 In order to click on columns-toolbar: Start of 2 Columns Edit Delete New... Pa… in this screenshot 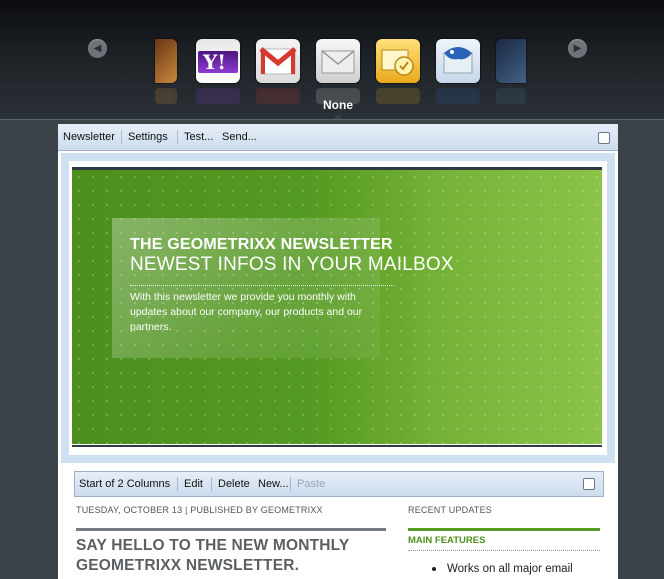, I will do `click(339, 484)`.